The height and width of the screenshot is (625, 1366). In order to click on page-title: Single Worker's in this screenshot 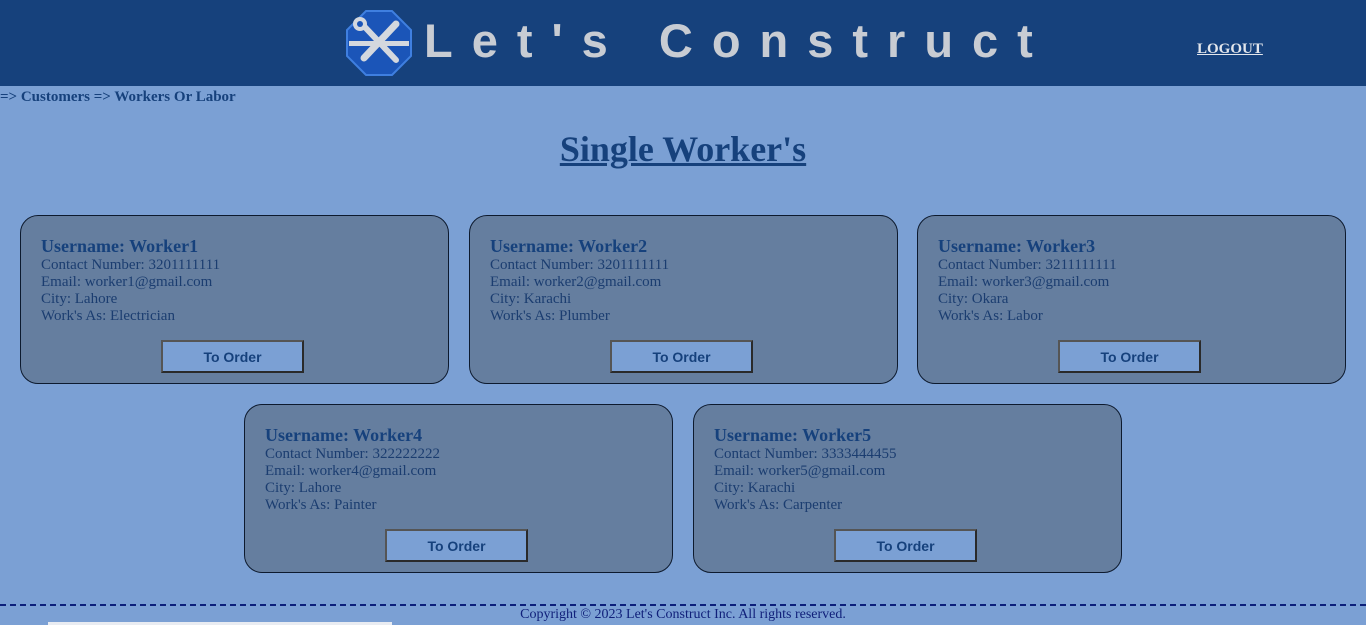, I will do `click(683, 149)`.